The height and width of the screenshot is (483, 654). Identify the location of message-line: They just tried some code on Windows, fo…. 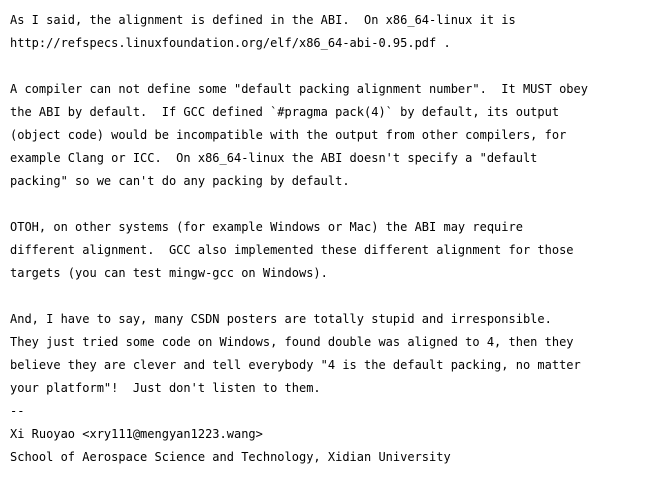
(292, 342).